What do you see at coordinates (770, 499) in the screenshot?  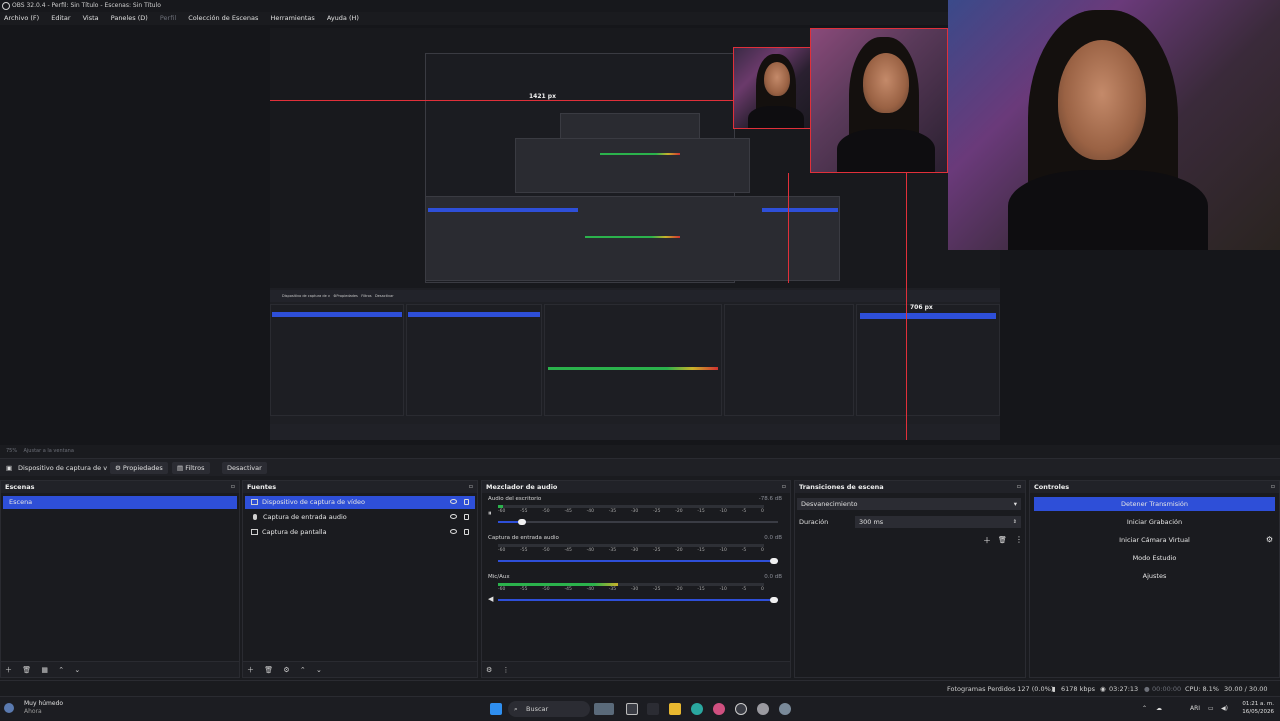 I see `channel-db: -78.6 dB` at bounding box center [770, 499].